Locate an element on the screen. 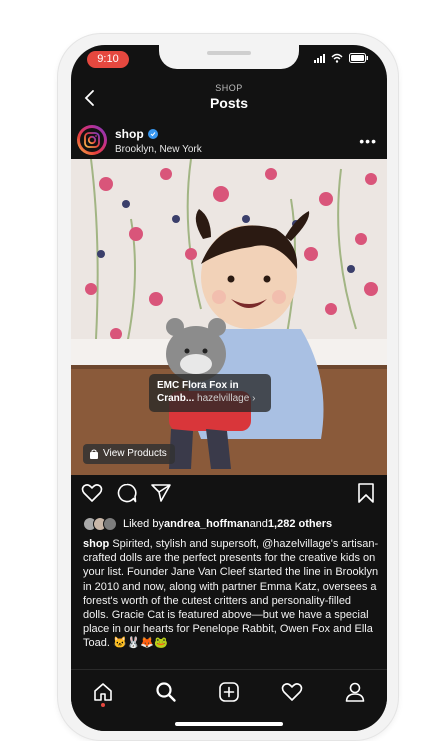 The width and height of the screenshot is (441, 741). notch is located at coordinates (229, 57).